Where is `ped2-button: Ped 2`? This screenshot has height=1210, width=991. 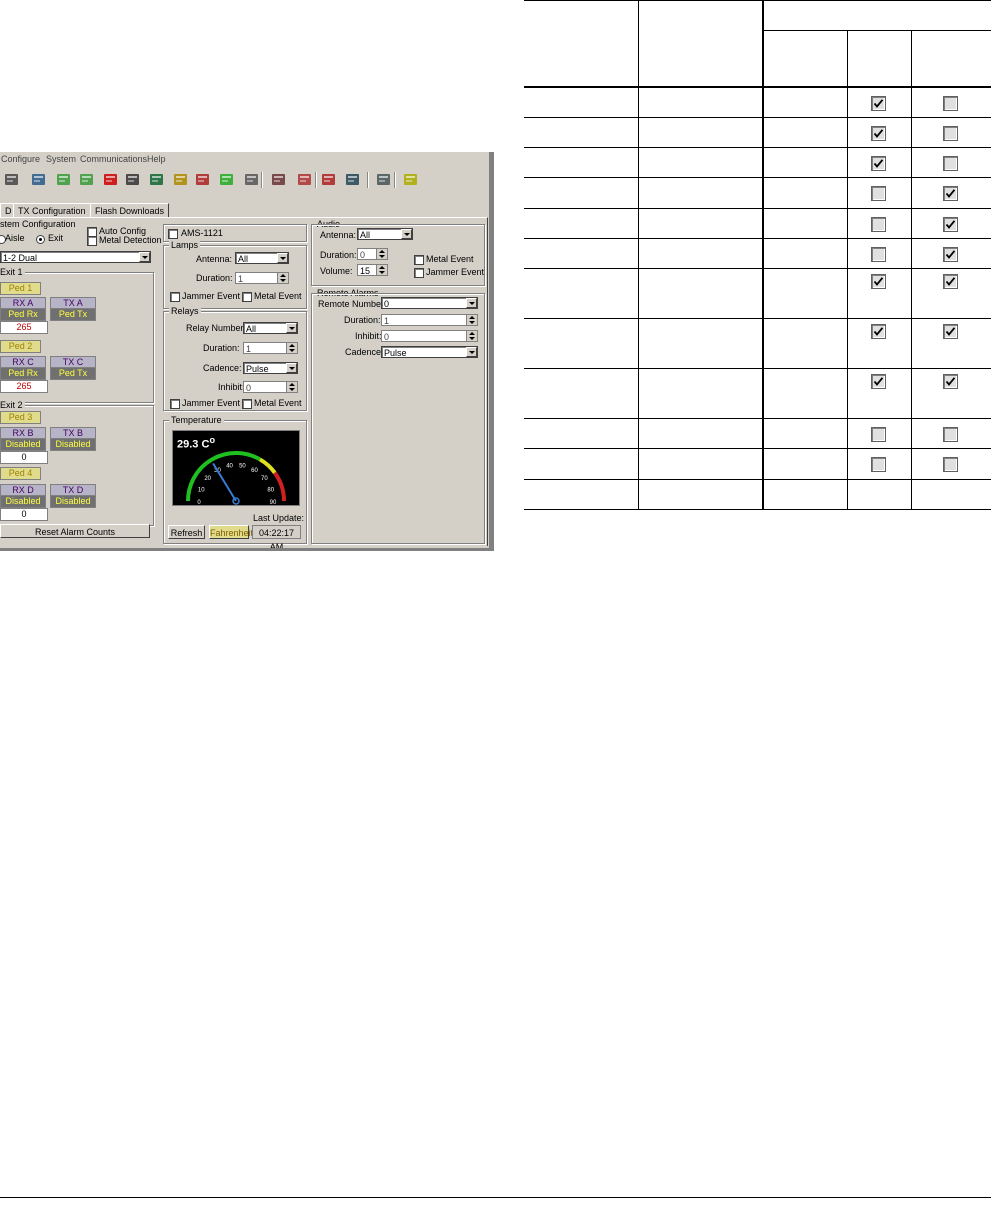 ped2-button: Ped 2 is located at coordinates (20, 346).